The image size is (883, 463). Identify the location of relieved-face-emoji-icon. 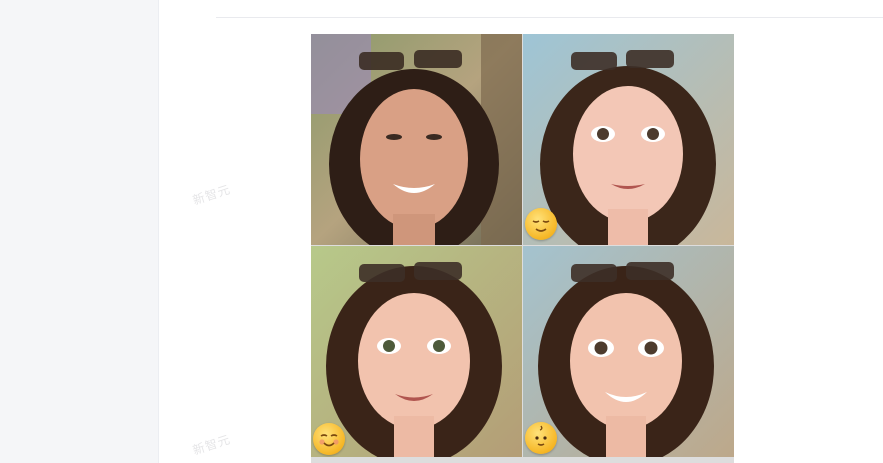
(541, 224).